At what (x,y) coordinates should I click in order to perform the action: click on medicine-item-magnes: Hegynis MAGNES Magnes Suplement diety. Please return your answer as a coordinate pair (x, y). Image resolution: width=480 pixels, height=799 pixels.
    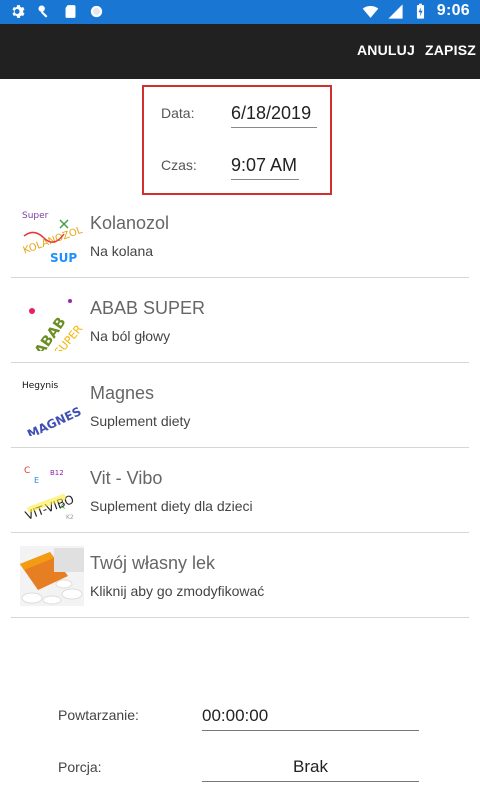
    Looking at the image, I should click on (240, 405).